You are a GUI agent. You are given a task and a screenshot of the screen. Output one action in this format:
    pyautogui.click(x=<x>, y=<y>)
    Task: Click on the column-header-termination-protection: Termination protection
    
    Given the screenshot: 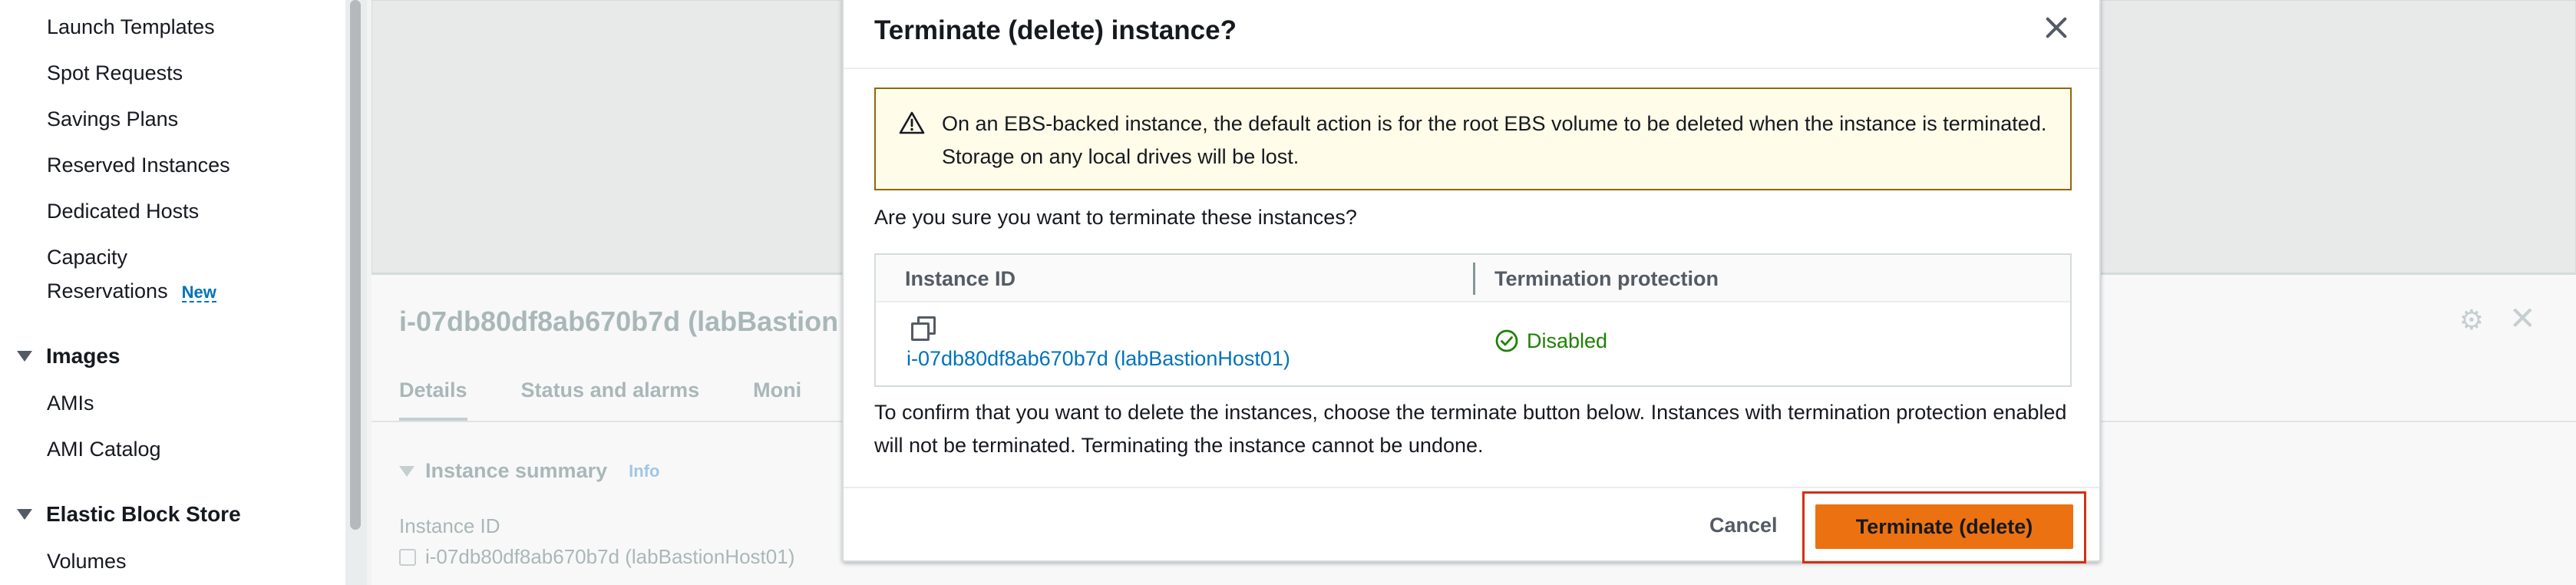 What is the action you would take?
    pyautogui.click(x=1606, y=278)
    